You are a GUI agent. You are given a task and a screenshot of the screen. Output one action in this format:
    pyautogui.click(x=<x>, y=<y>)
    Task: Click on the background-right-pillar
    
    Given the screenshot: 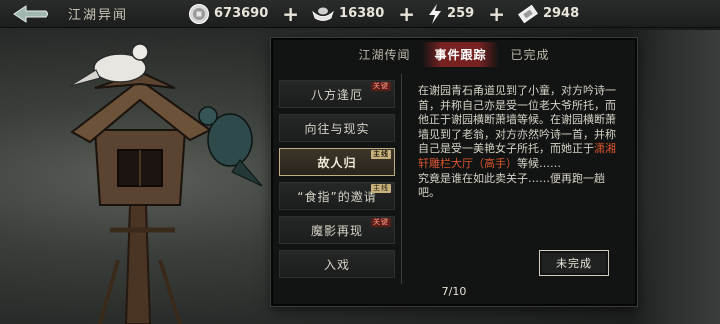 What is the action you would take?
    pyautogui.click(x=675, y=177)
    